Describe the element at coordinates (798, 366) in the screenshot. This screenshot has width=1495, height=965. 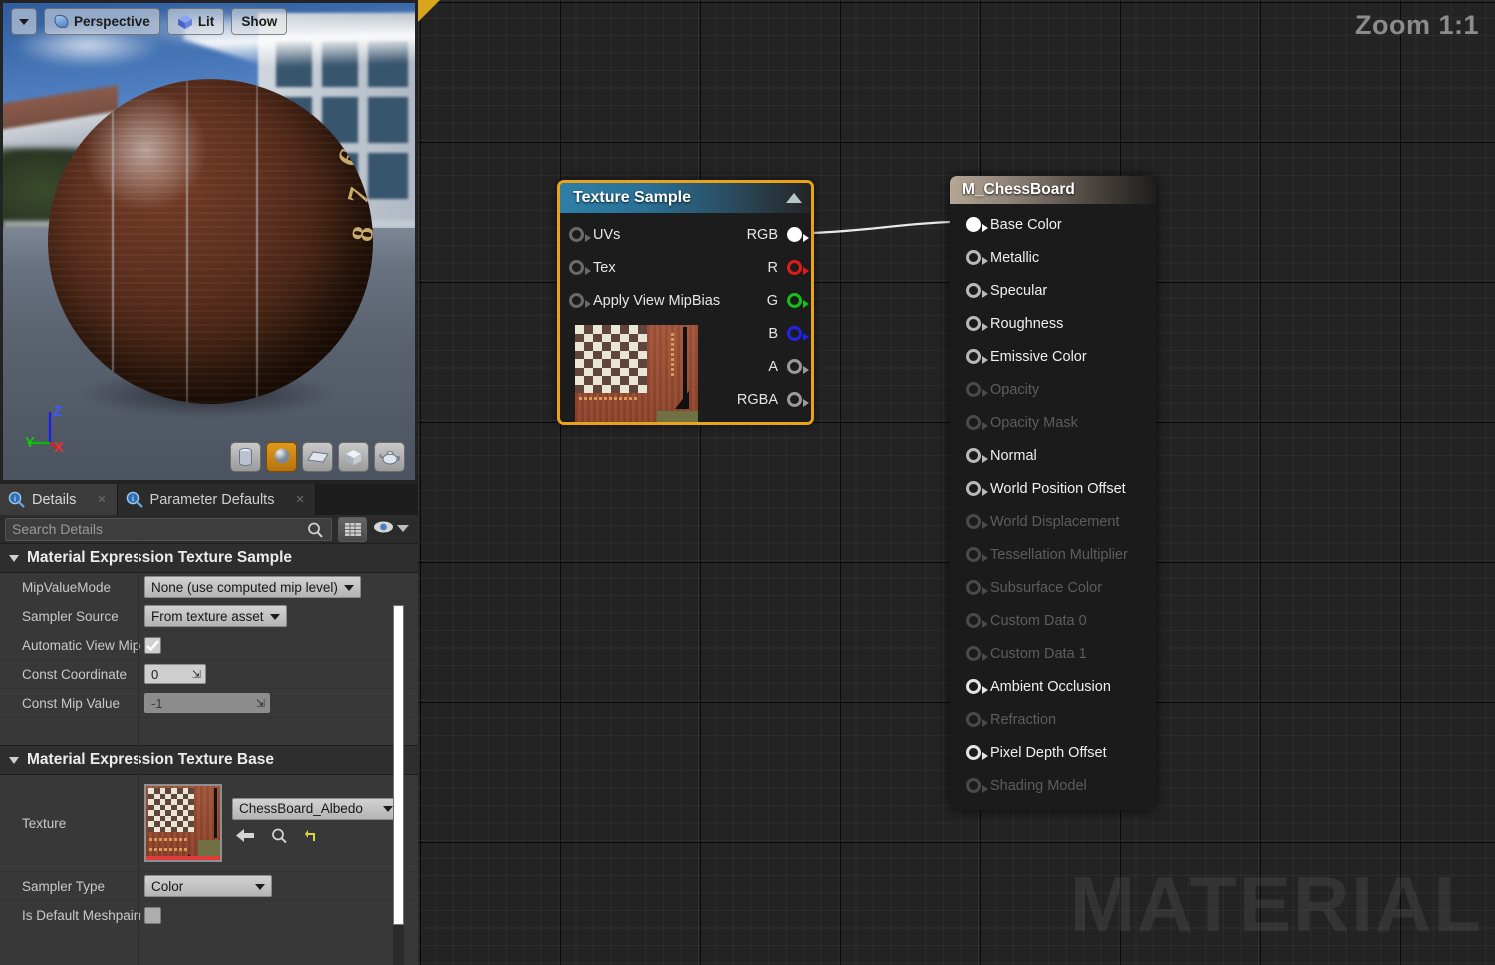
I see `output-pin-a` at that location.